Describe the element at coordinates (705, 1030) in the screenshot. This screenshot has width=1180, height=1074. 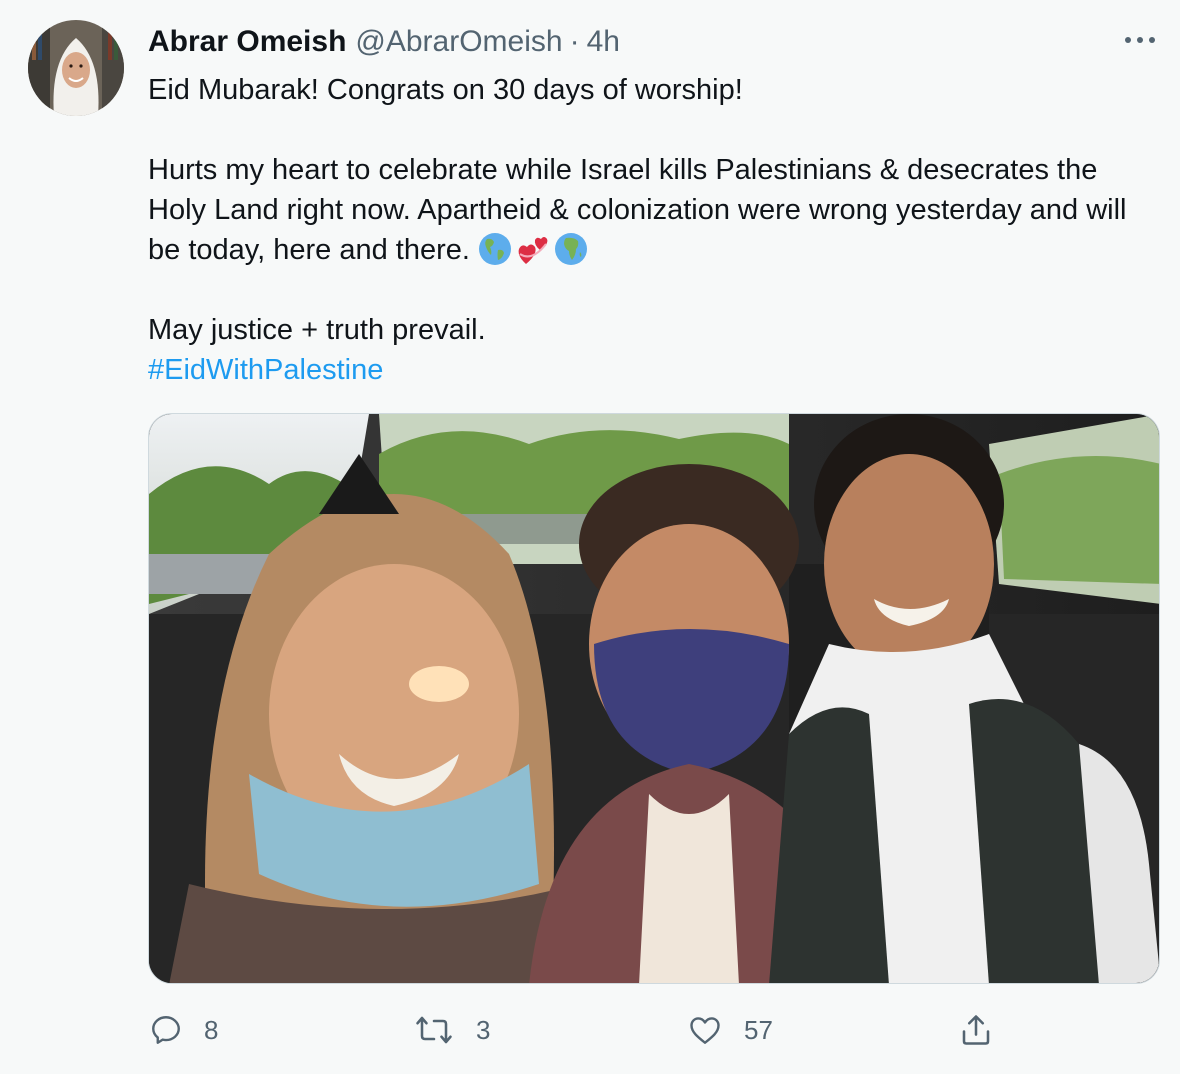
I see `heart-icon` at that location.